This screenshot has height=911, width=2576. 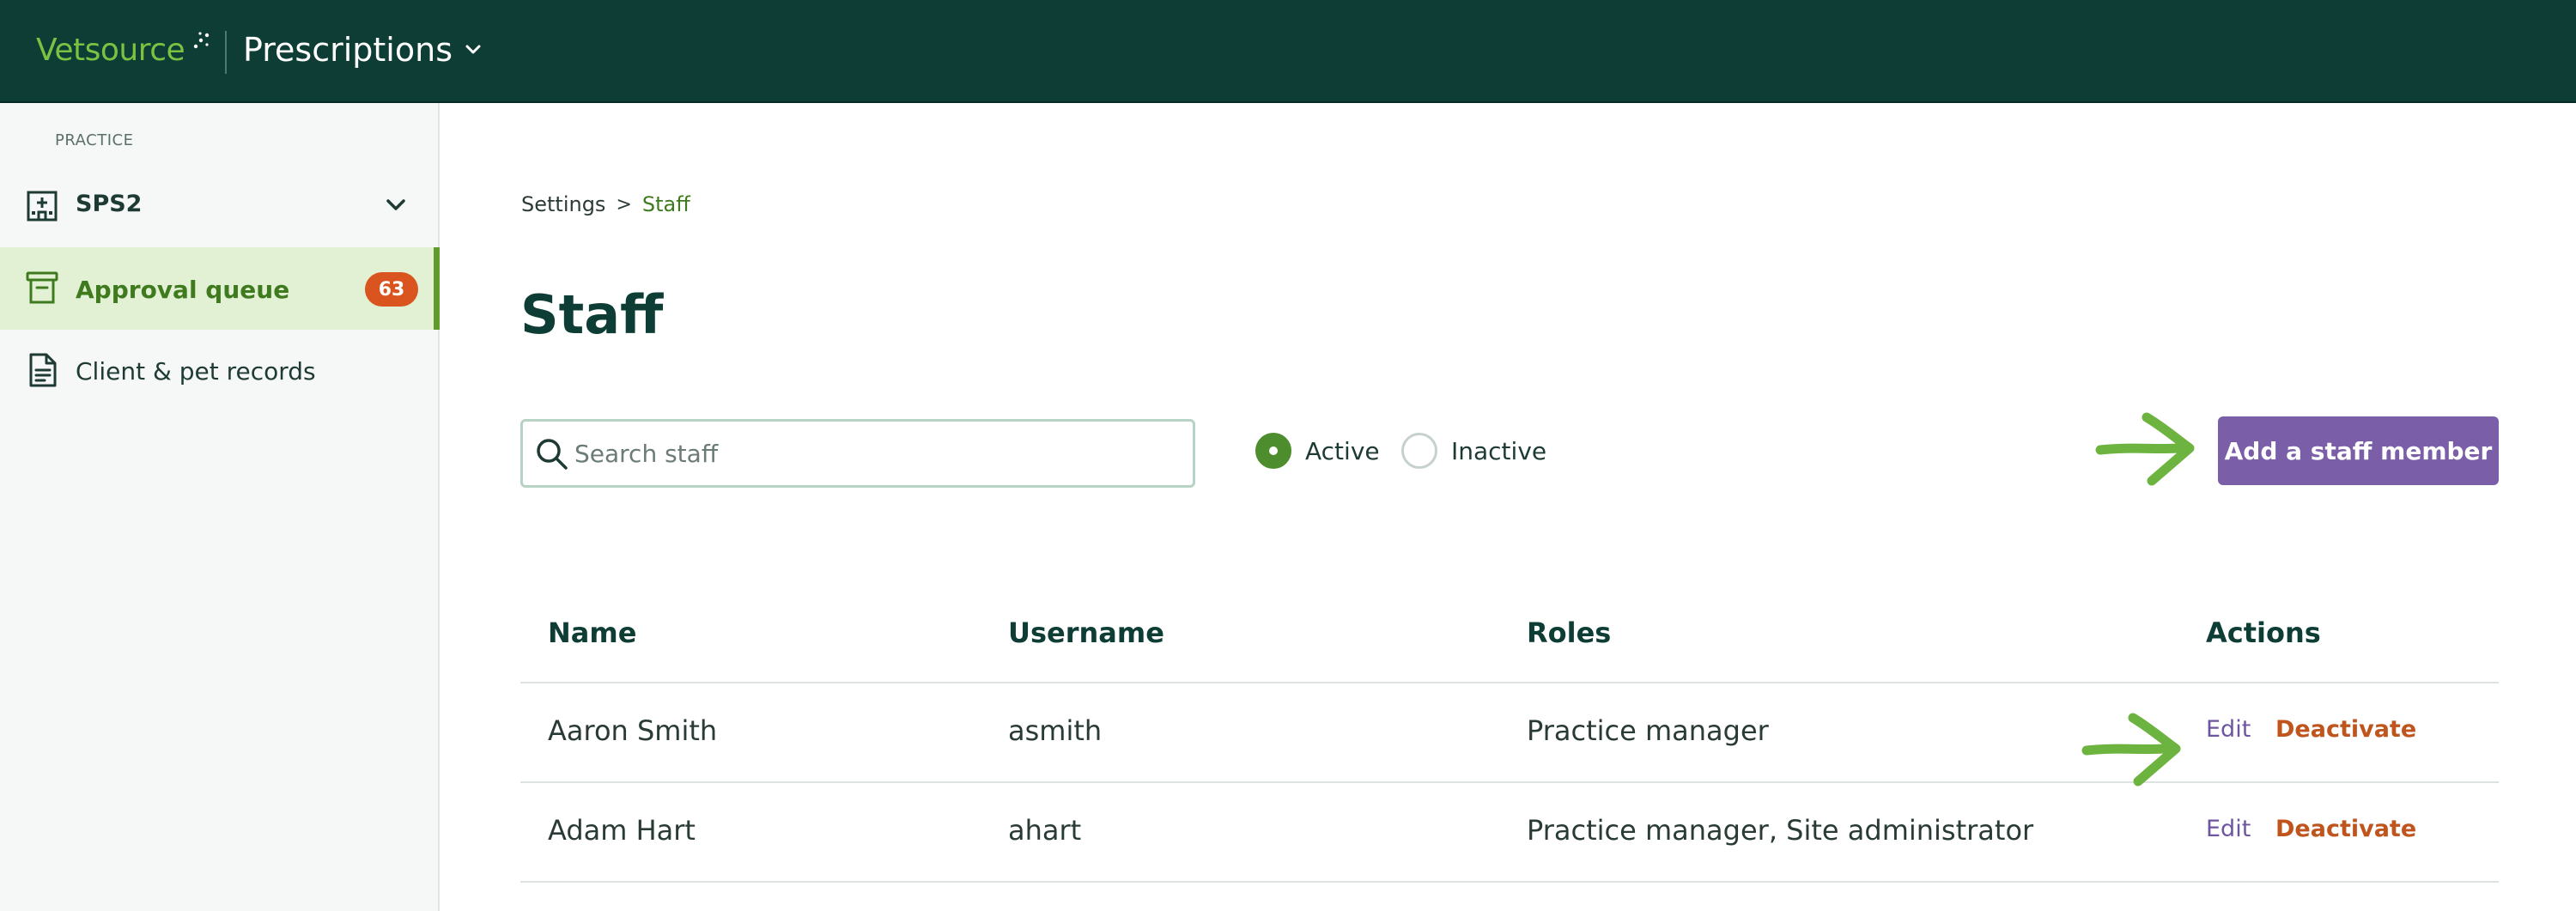 What do you see at coordinates (94, 140) in the screenshot?
I see `sidebar-section-label: PRACTICE` at bounding box center [94, 140].